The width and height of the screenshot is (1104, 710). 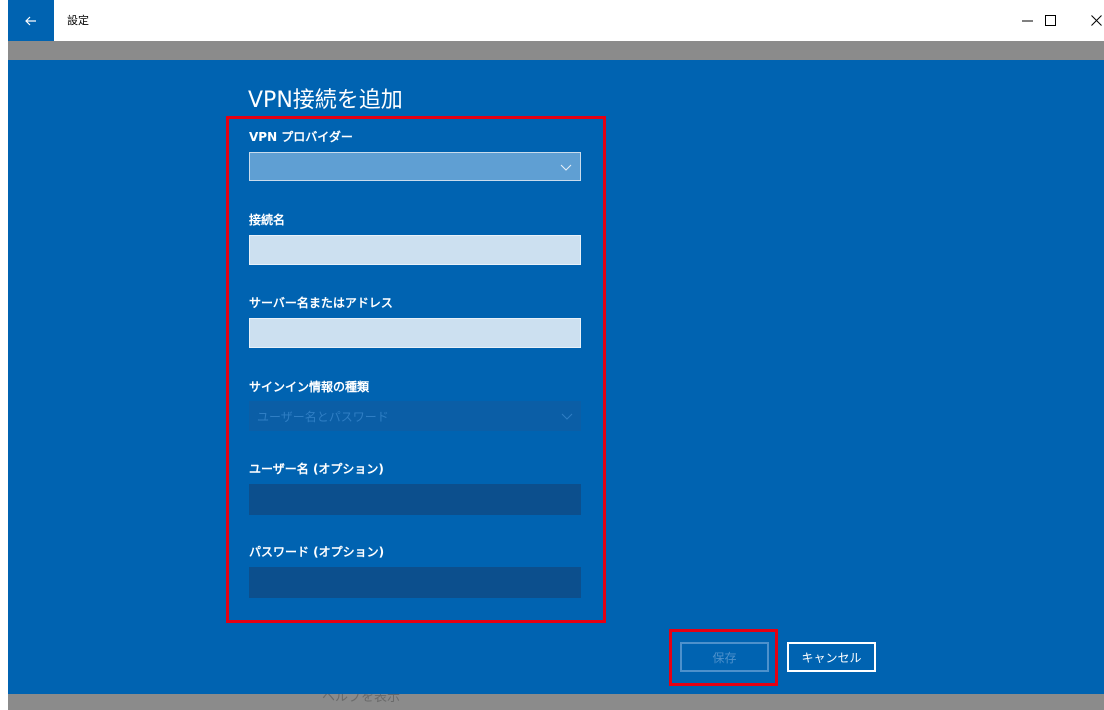 I want to click on window-title: 設定, so click(x=78, y=20).